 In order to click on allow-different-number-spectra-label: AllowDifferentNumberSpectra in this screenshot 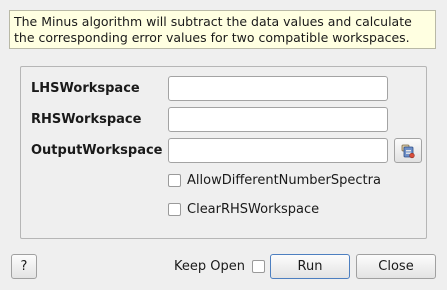, I will do `click(284, 180)`.